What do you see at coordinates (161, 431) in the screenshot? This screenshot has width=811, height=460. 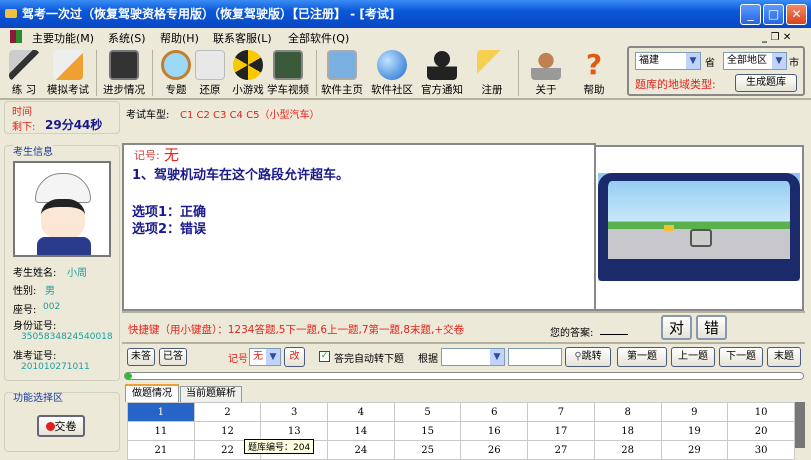 I see `question-cell: 11` at bounding box center [161, 431].